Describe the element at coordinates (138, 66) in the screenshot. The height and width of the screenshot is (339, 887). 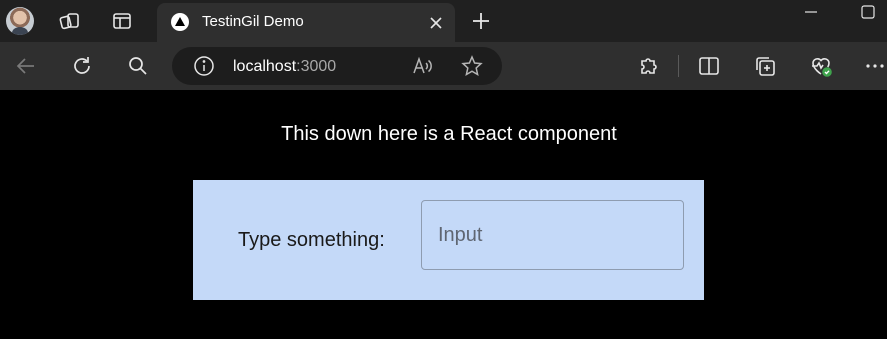
I see `search-icon` at that location.